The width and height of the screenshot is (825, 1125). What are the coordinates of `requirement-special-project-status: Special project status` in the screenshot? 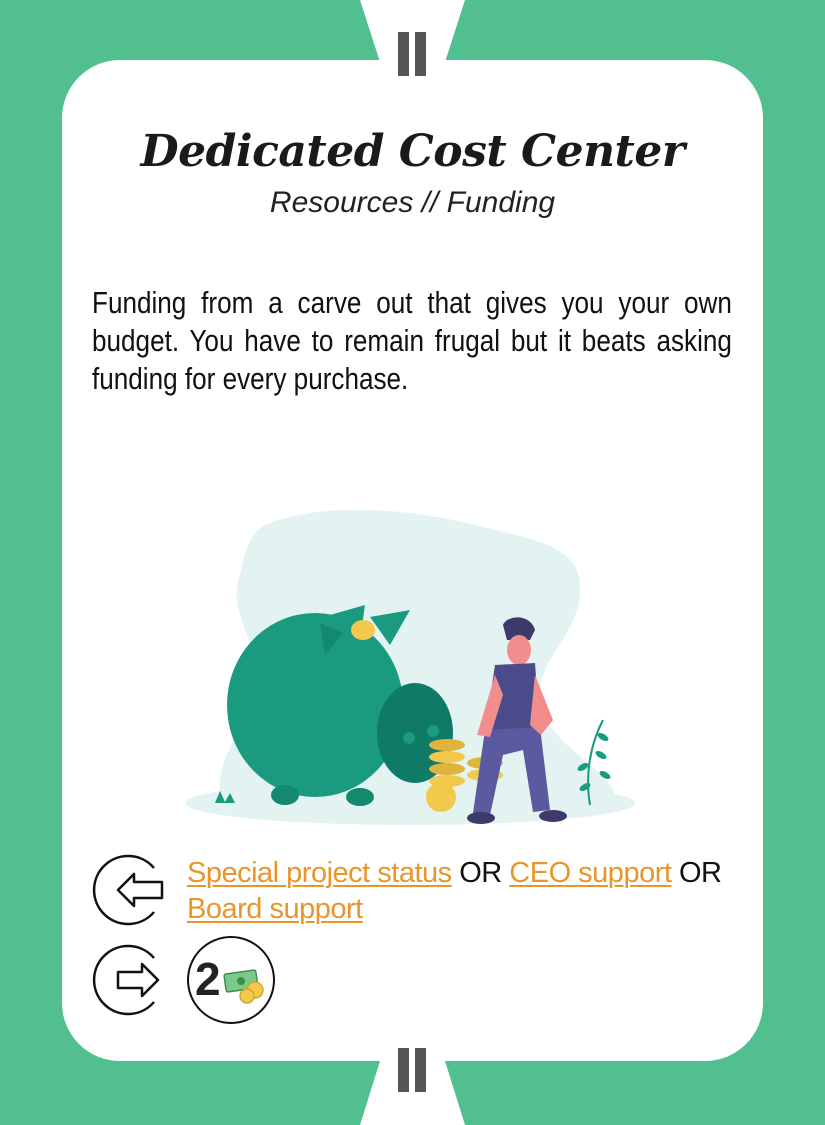 It's located at (319, 873).